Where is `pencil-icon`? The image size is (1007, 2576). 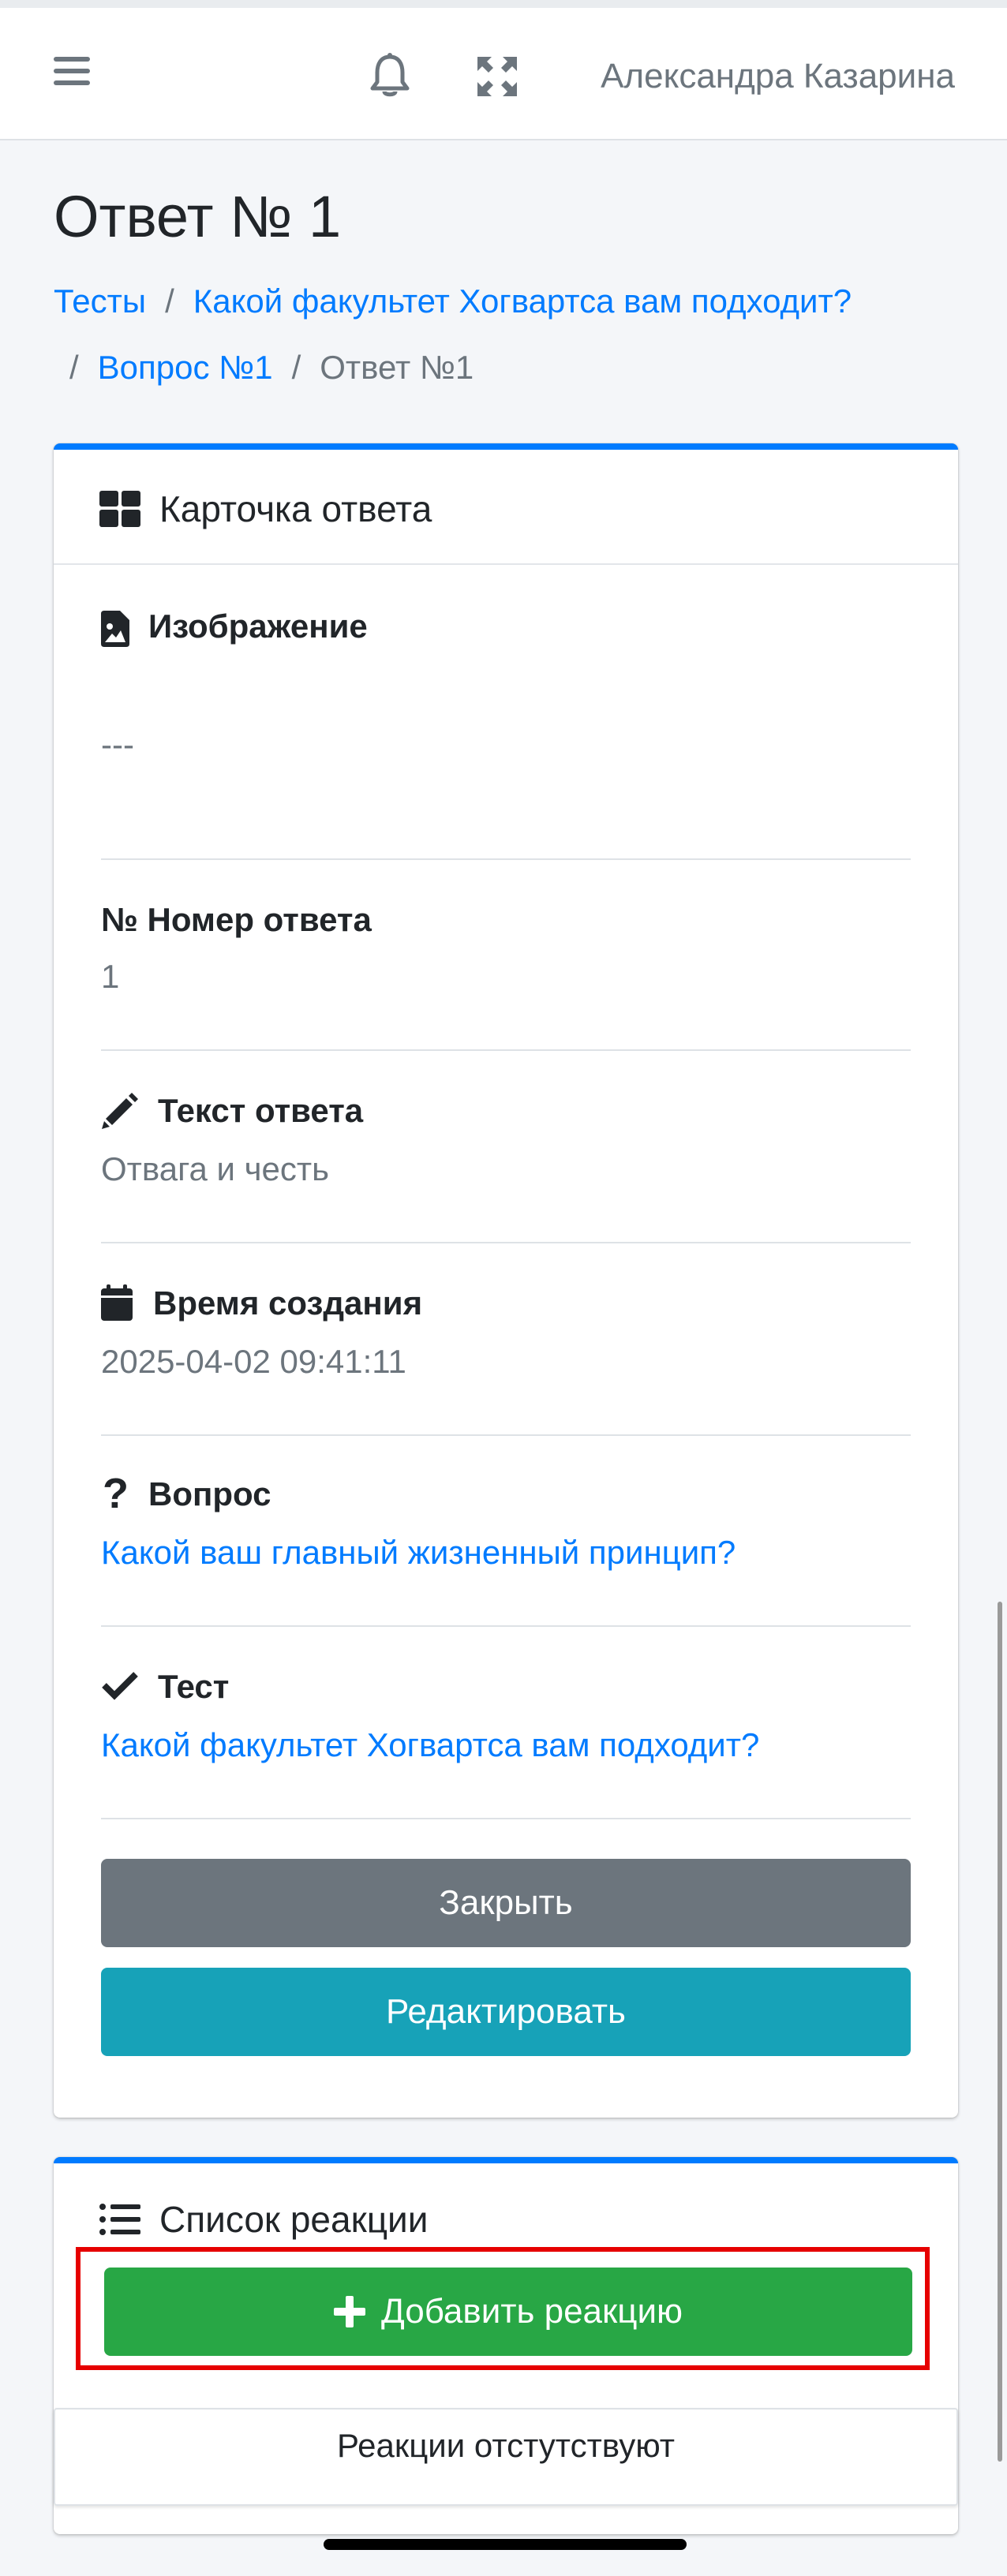 pencil-icon is located at coordinates (120, 1113).